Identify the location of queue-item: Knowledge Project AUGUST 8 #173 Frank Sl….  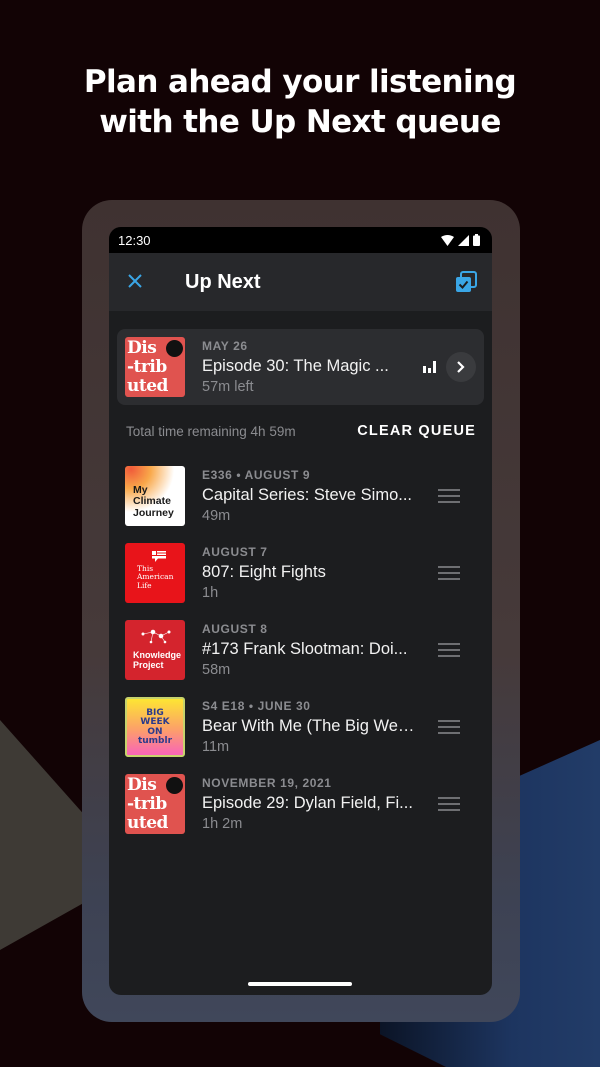
(300, 649).